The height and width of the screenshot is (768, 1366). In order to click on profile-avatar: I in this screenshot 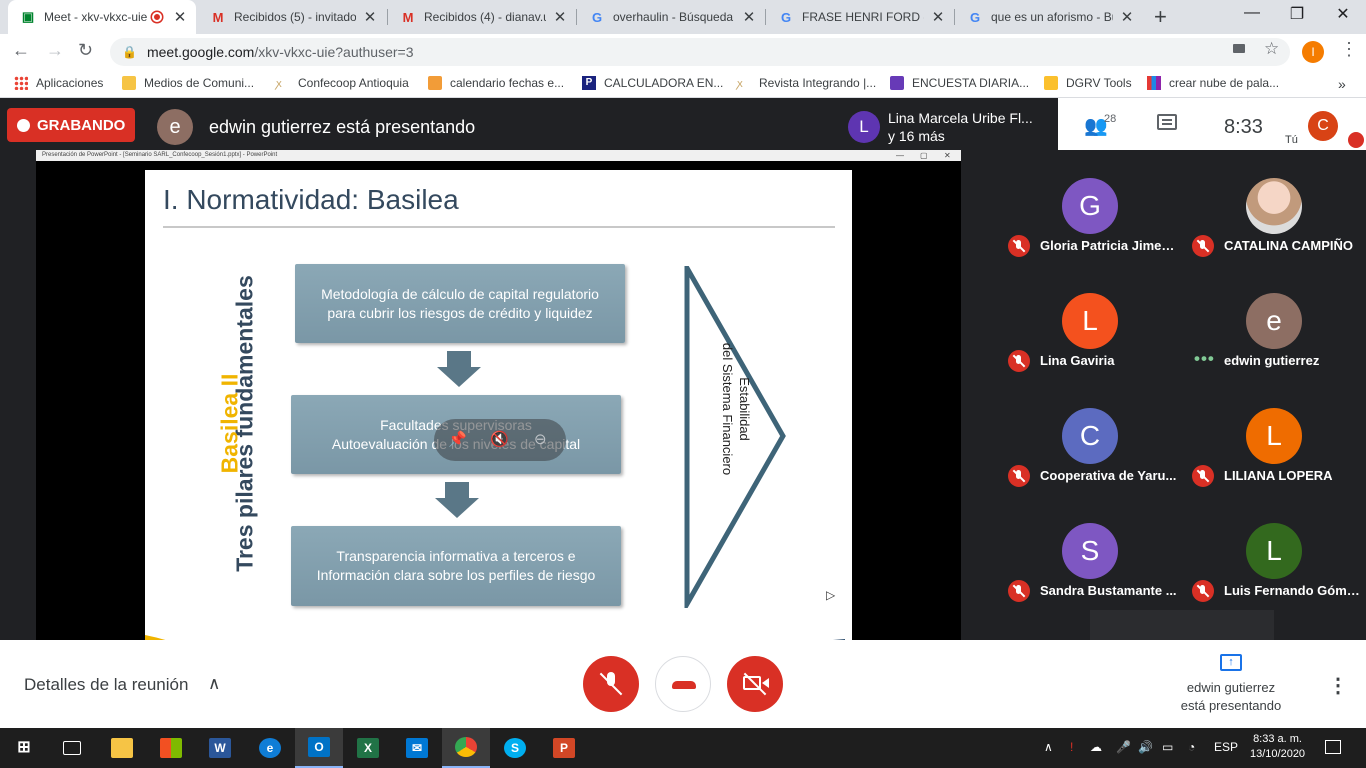, I will do `click(1313, 52)`.